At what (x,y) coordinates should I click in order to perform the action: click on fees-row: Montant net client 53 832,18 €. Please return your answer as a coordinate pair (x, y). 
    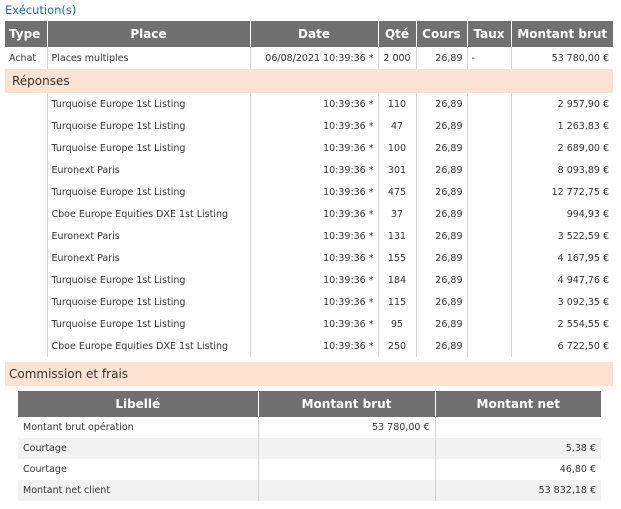
    Looking at the image, I should click on (309, 490).